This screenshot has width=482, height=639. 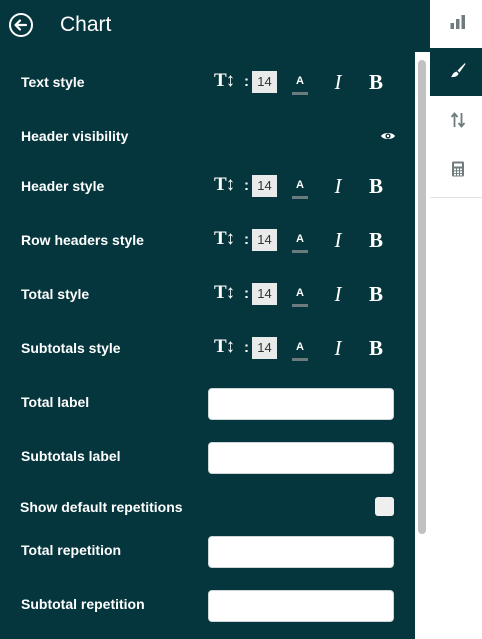 I want to click on total-style-controls: T↕ : 14 A I B, so click(x=304, y=294).